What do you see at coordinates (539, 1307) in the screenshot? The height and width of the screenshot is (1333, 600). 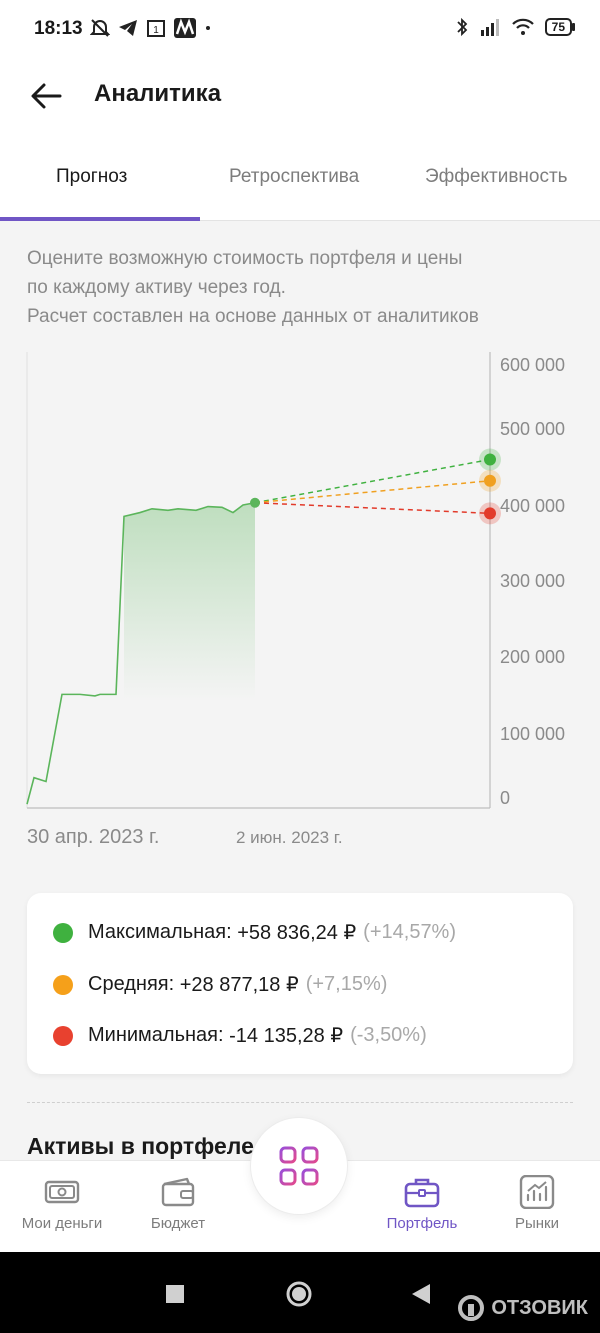 I see `watermark-text: ОТЗОВИК` at bounding box center [539, 1307].